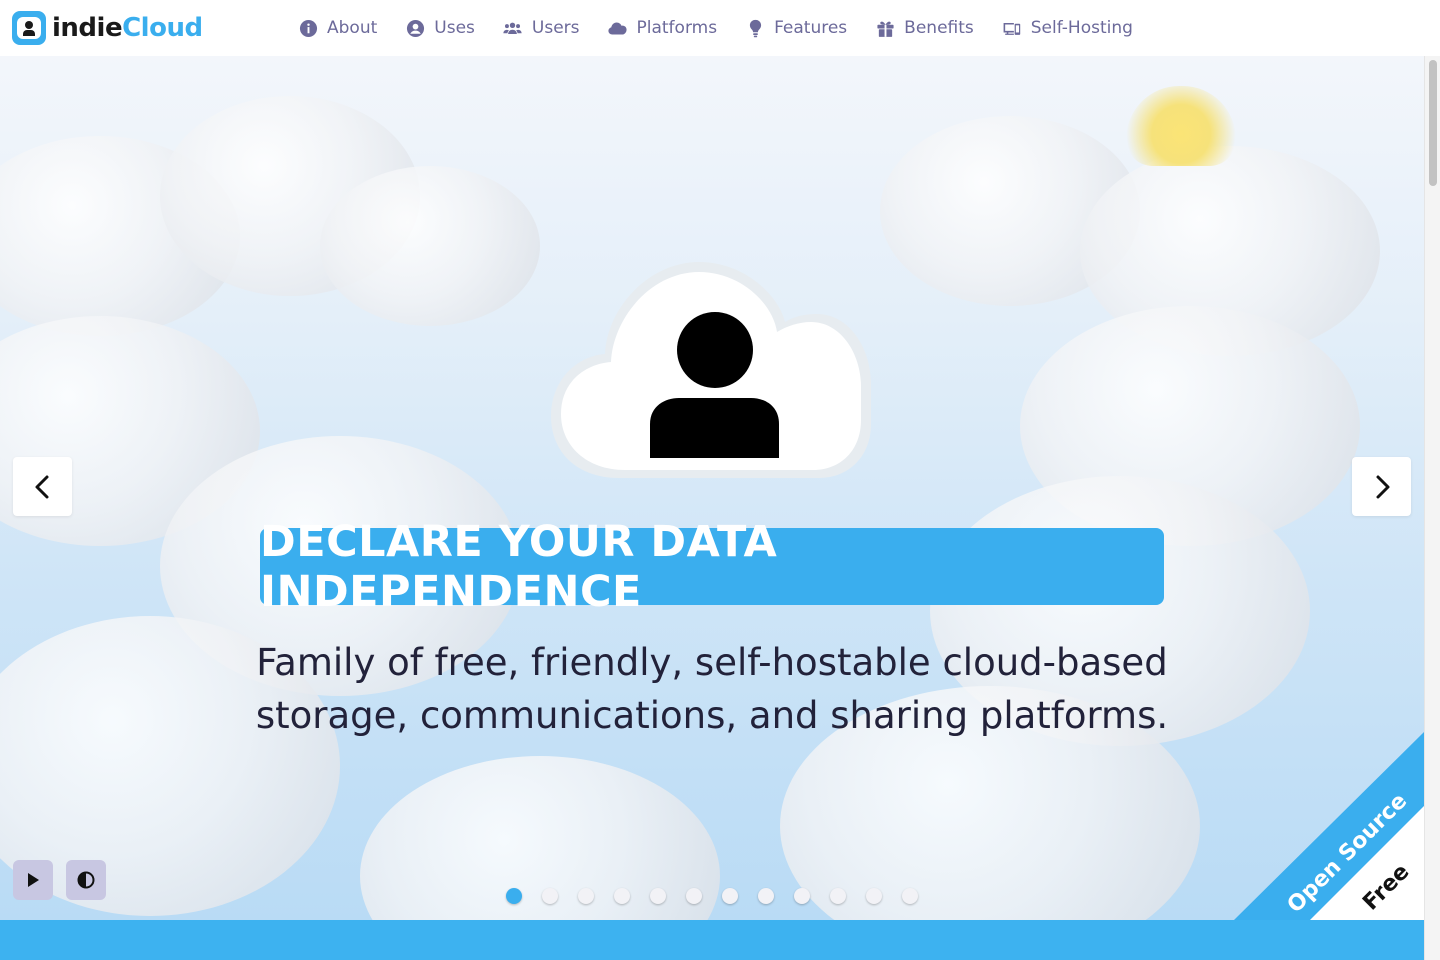 This screenshot has height=960, width=1440. I want to click on nav-label: Benefits, so click(939, 28).